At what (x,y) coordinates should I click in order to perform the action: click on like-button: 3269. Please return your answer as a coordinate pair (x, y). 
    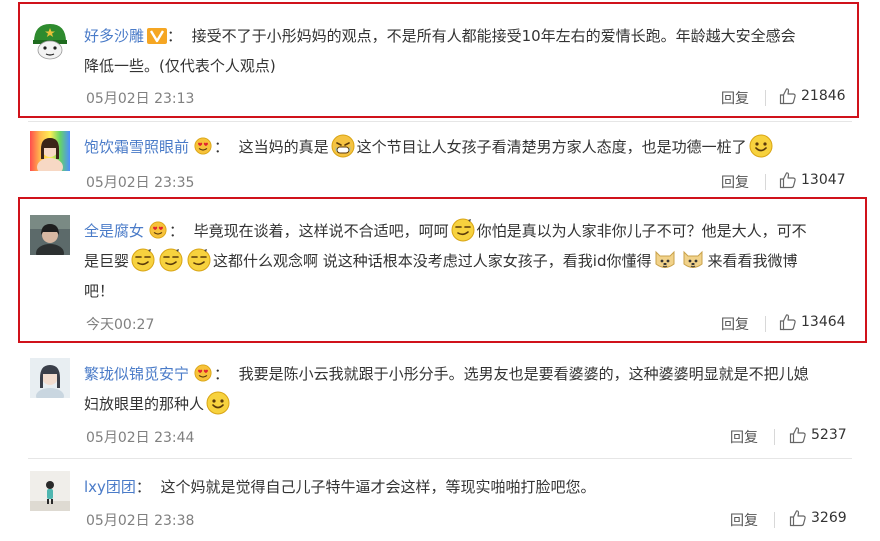
    Looking at the image, I should click on (818, 518).